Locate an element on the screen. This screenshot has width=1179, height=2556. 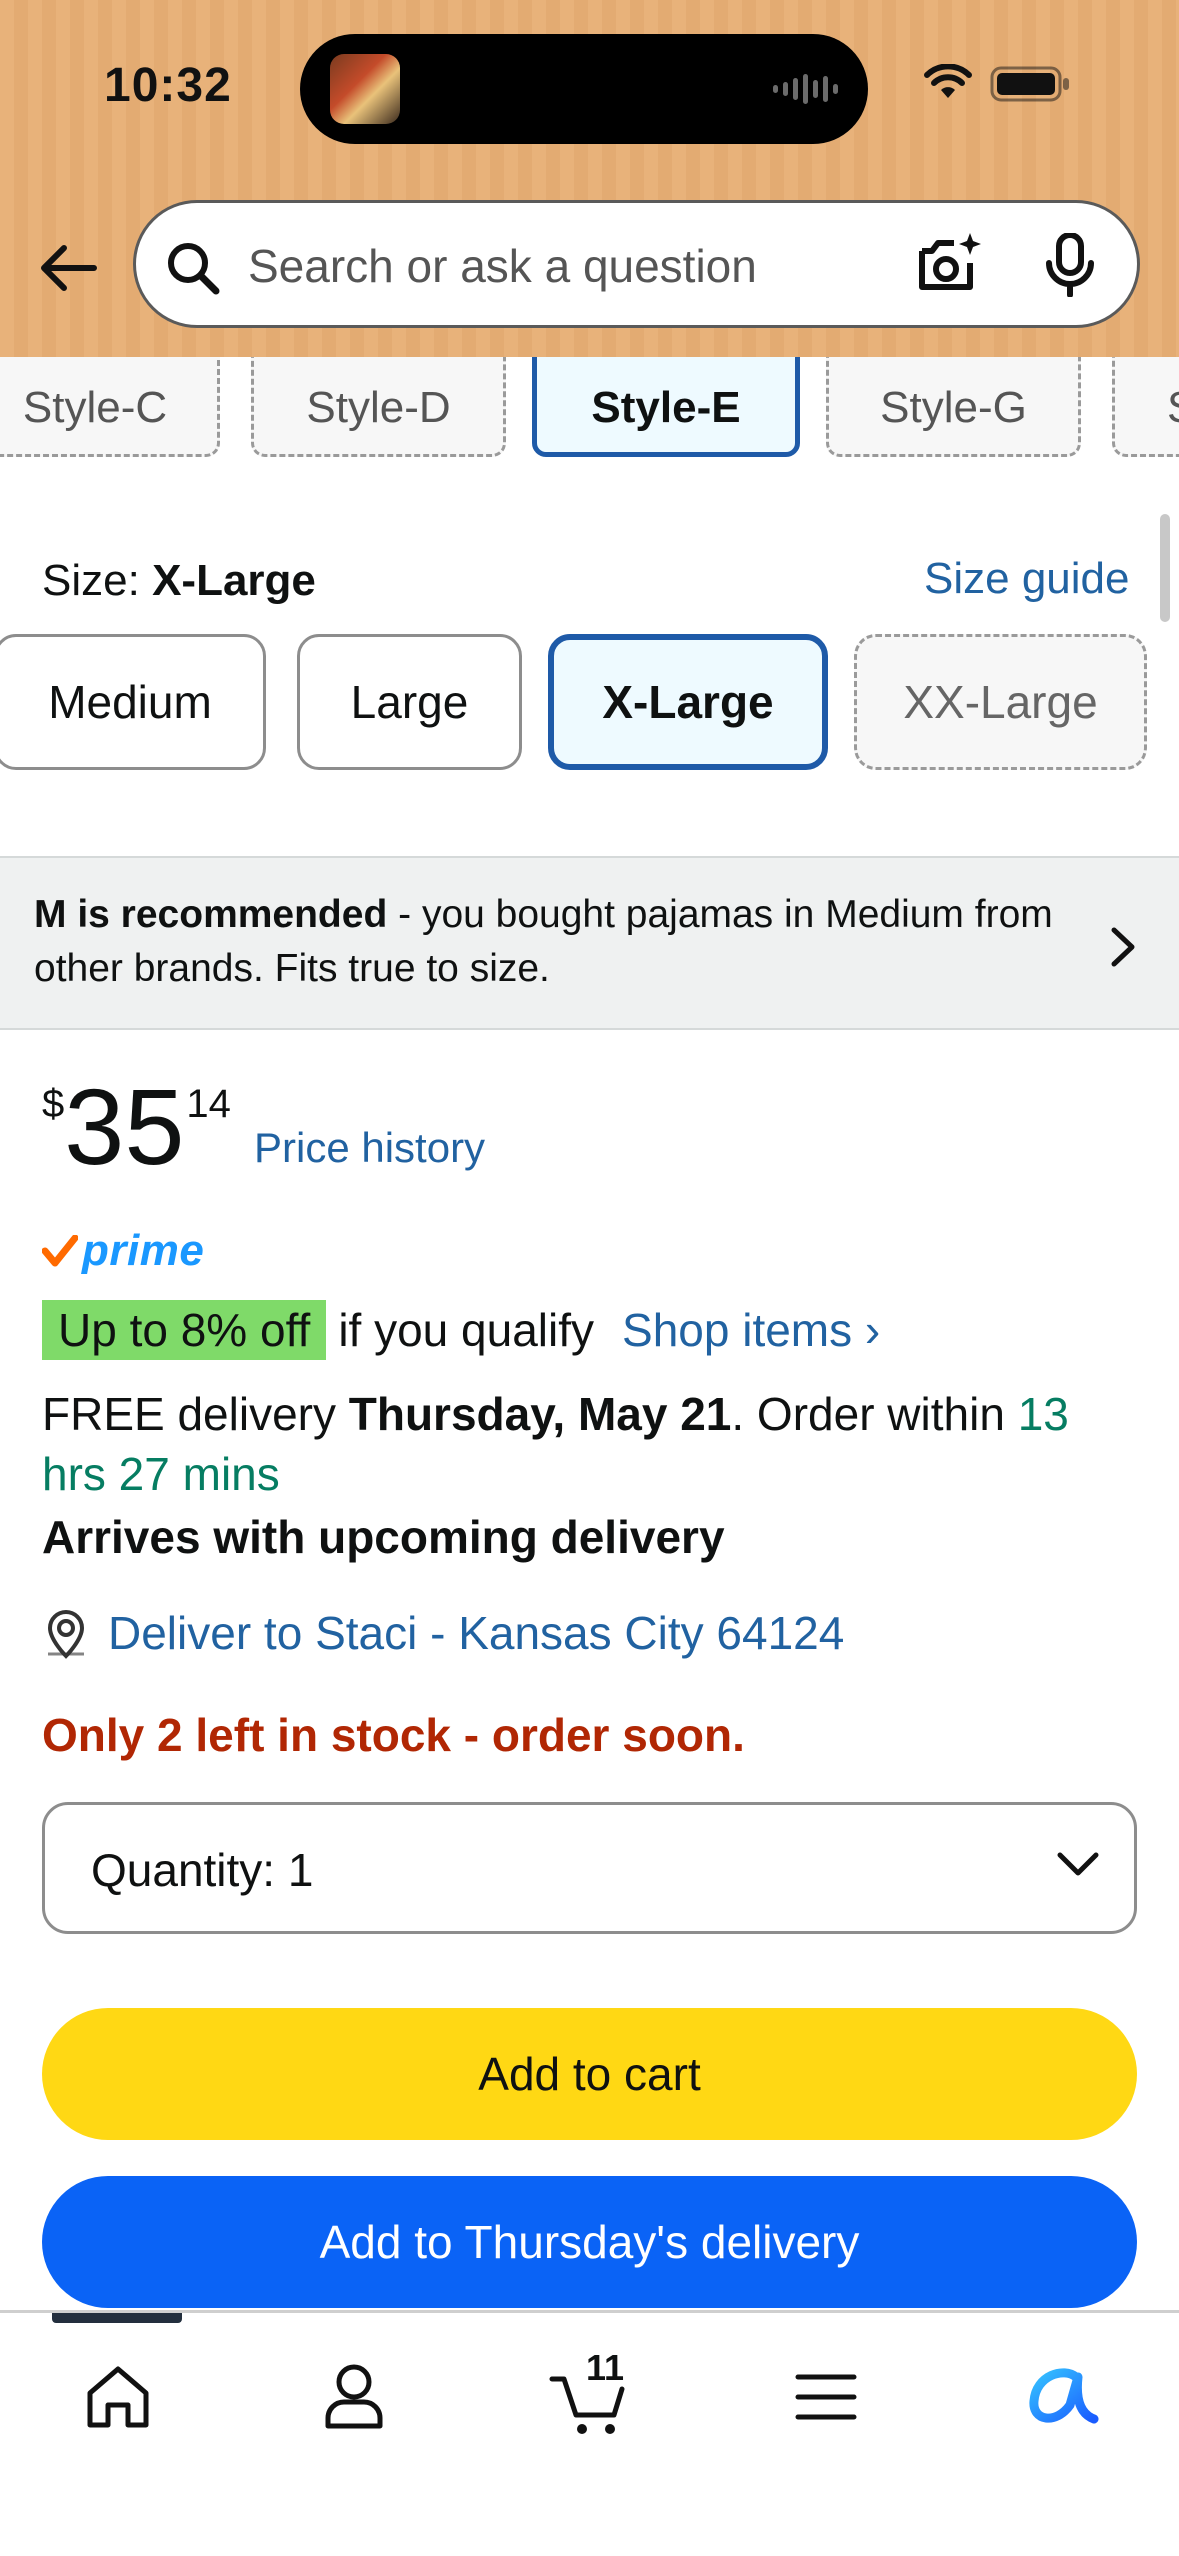
style-option: Style-G is located at coordinates (953, 407).